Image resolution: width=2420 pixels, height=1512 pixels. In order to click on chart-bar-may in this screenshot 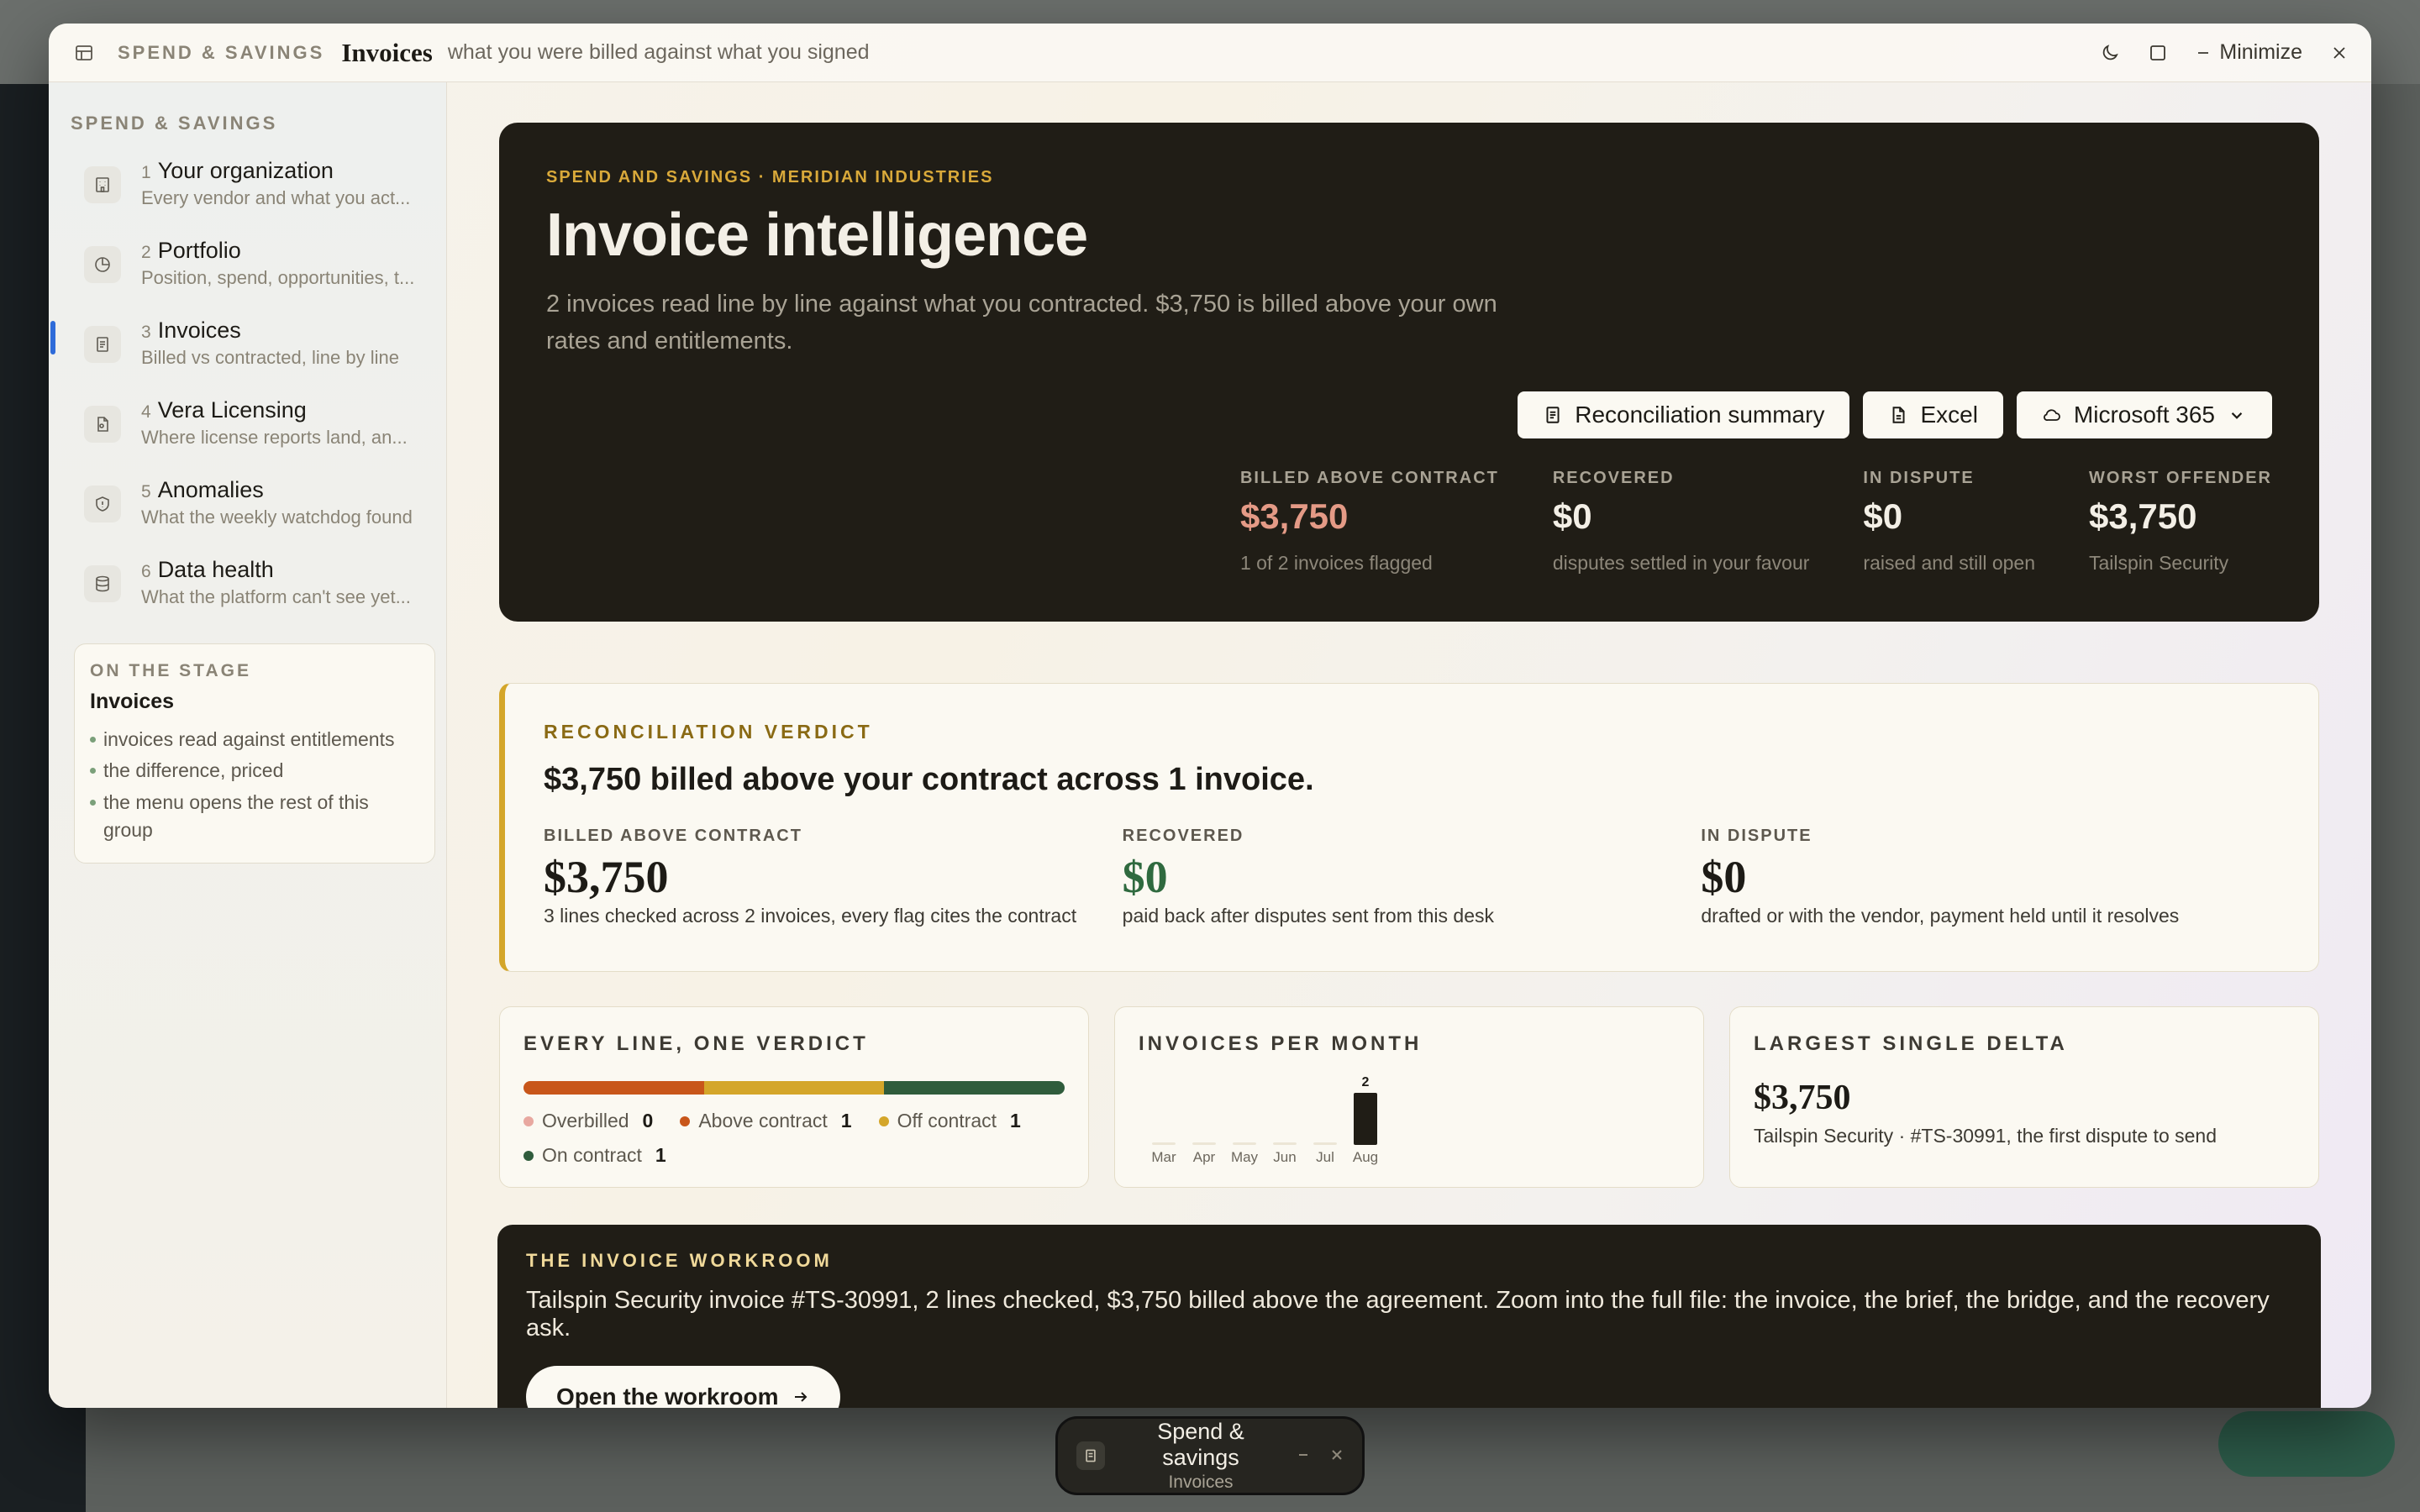, I will do `click(1244, 1143)`.